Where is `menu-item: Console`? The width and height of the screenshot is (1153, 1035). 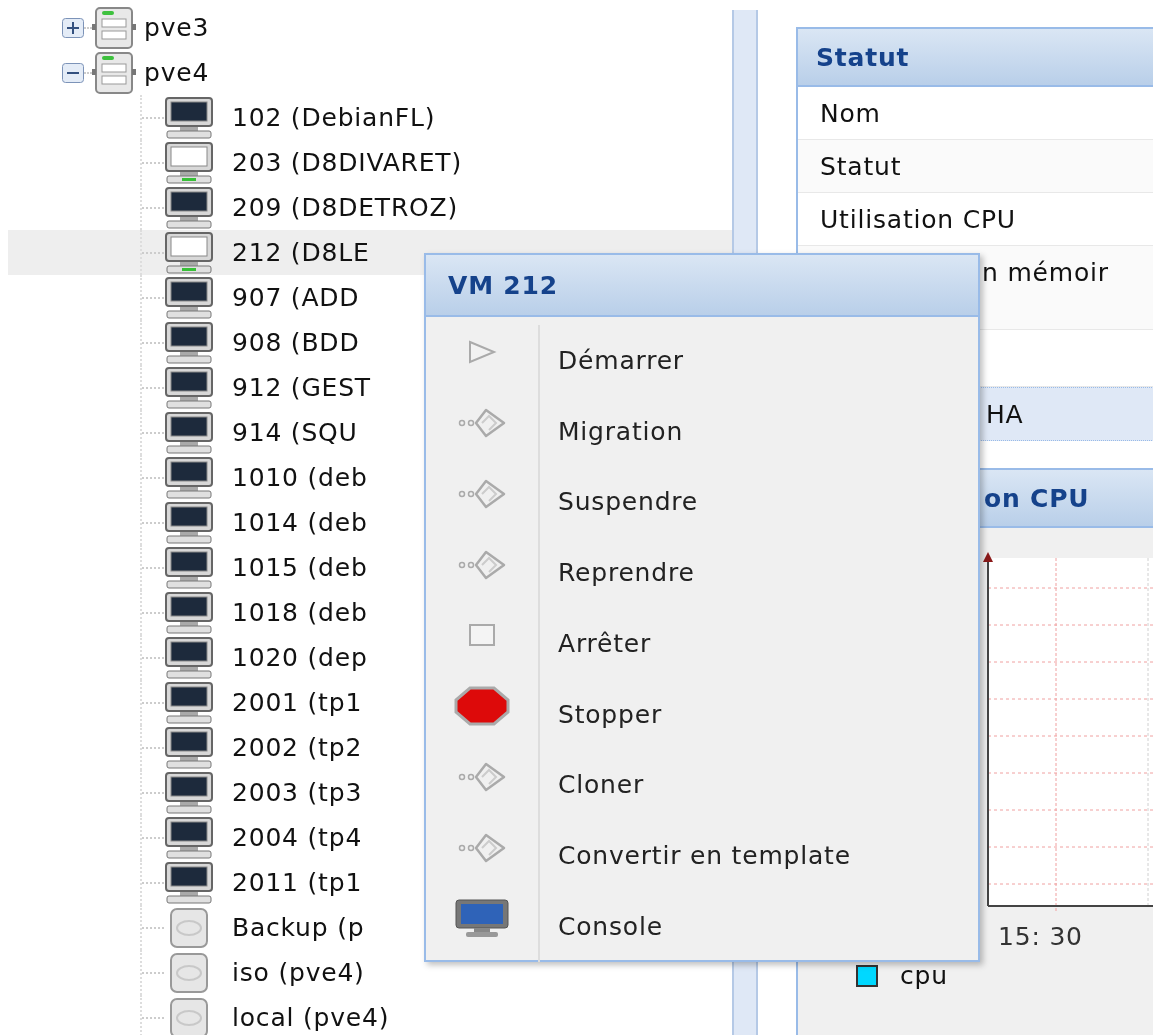
menu-item: Console is located at coordinates (702, 926).